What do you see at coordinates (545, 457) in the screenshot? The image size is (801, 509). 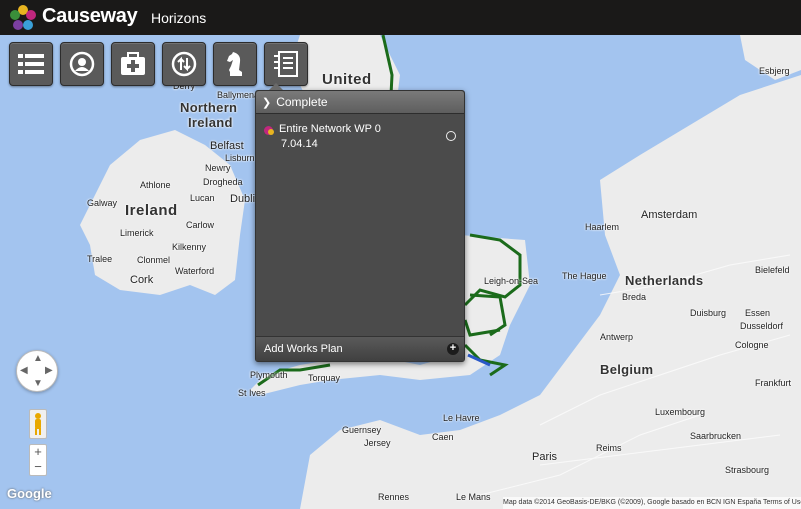 I see `map-label: Paris` at bounding box center [545, 457].